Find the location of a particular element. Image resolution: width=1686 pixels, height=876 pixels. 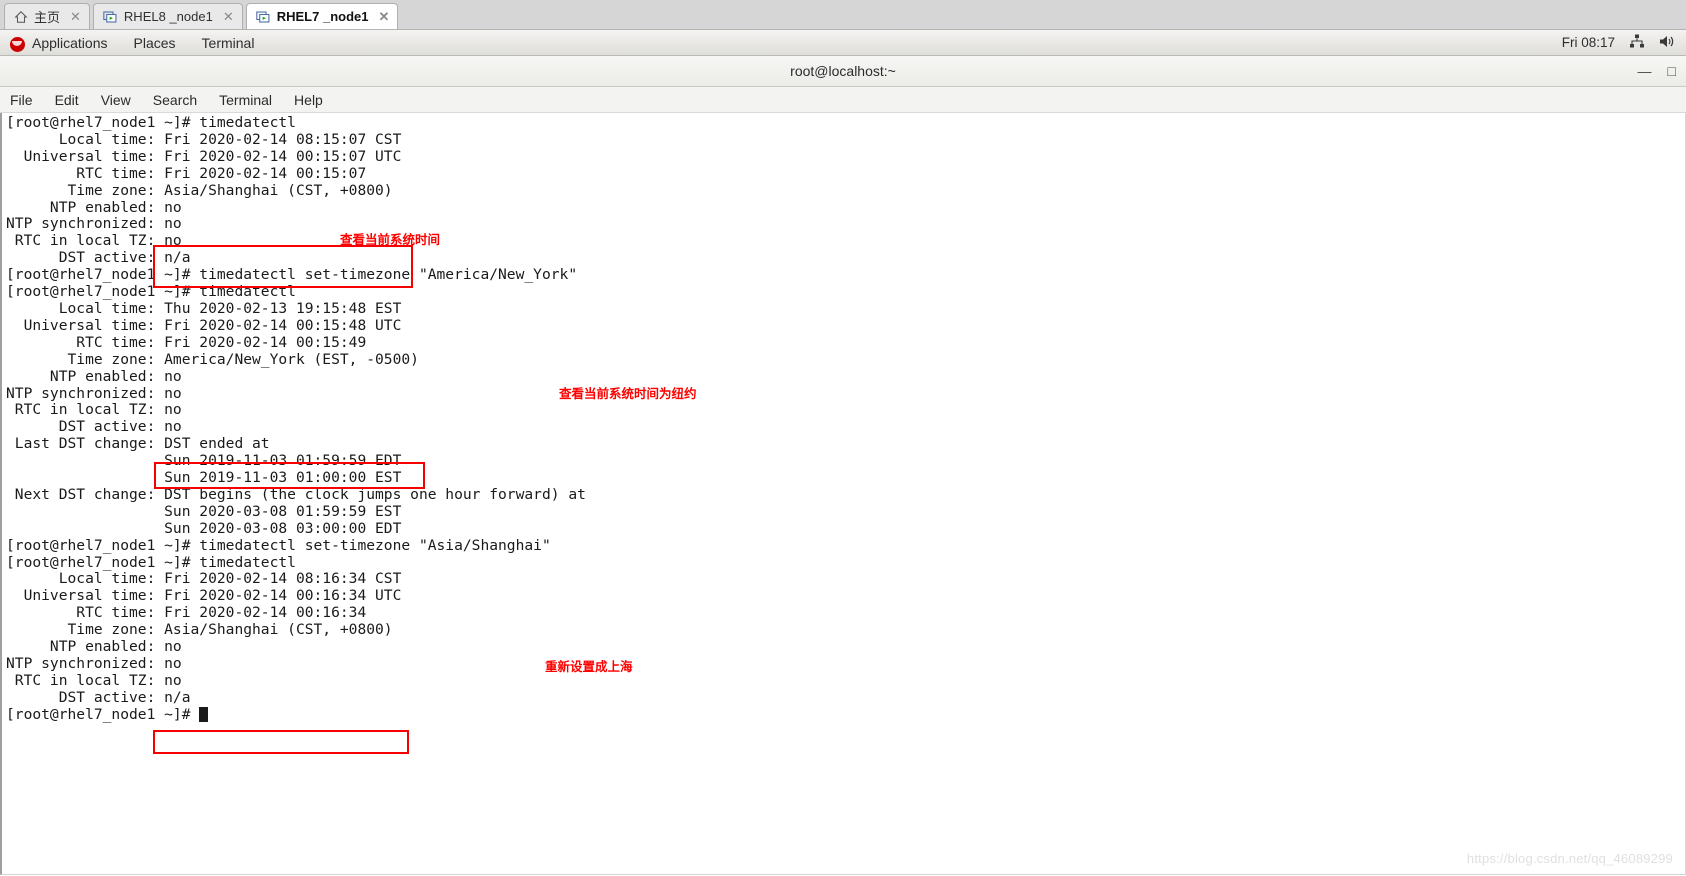

menu-help: Help is located at coordinates (308, 100).